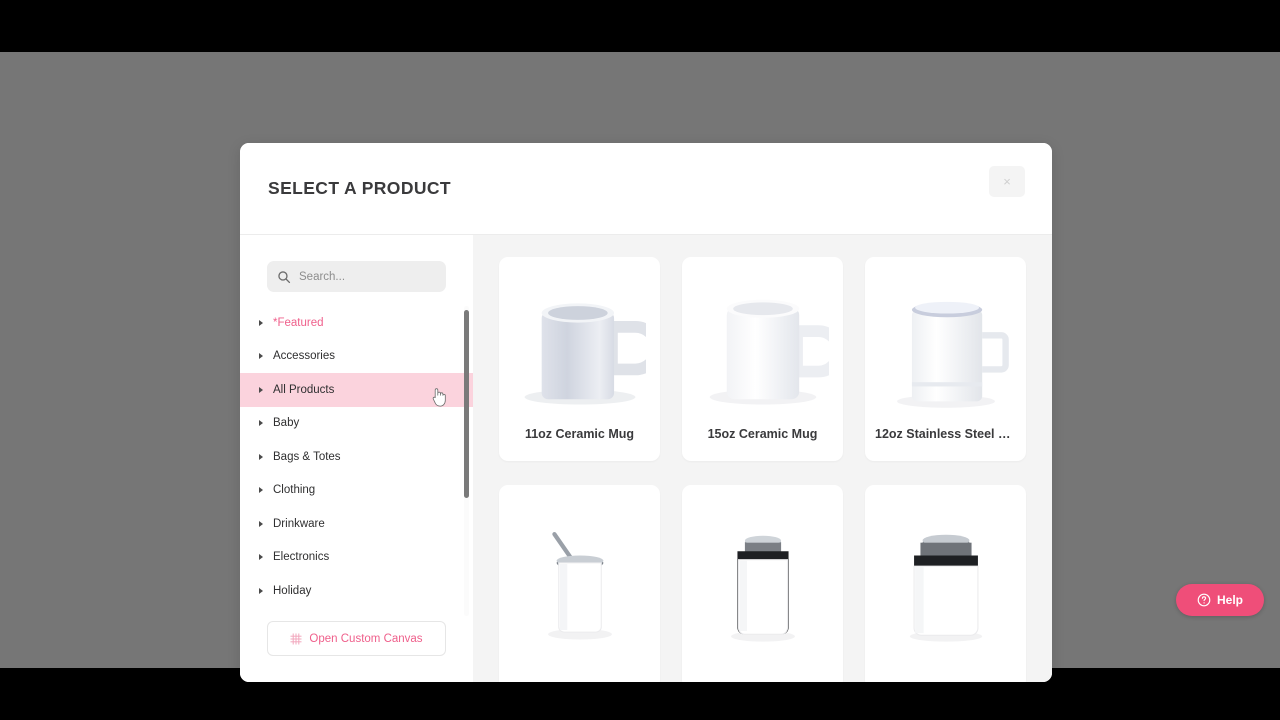 The image size is (1280, 720). What do you see at coordinates (356, 558) in the screenshot?
I see `sidebar-item-electronics: Electronics` at bounding box center [356, 558].